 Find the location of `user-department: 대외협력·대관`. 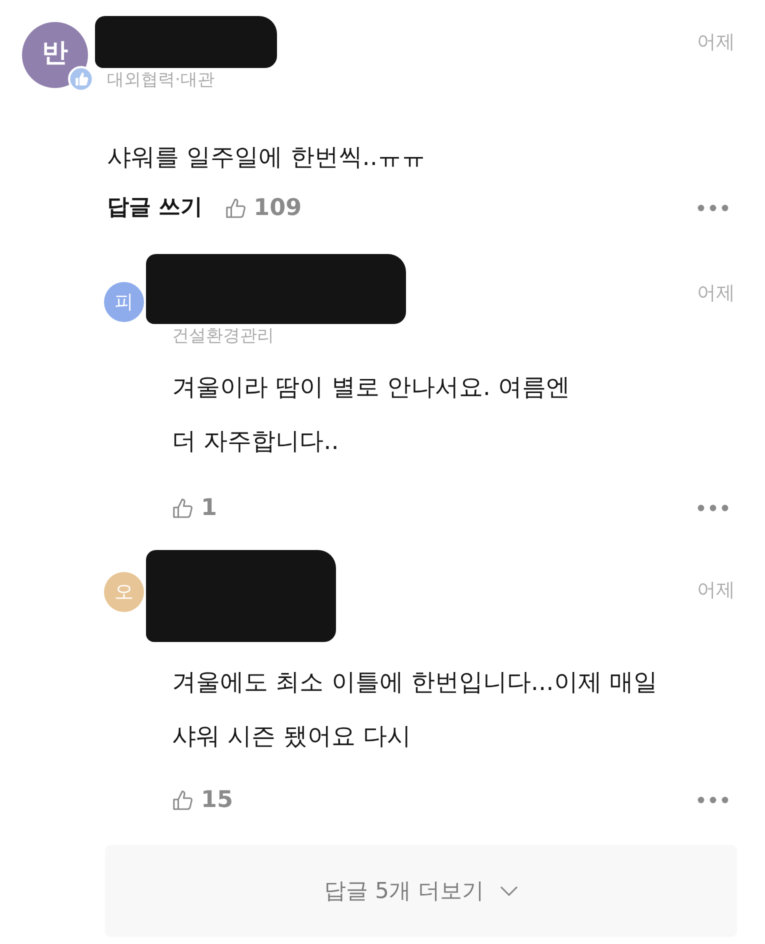

user-department: 대외협력·대관 is located at coordinates (161, 80).